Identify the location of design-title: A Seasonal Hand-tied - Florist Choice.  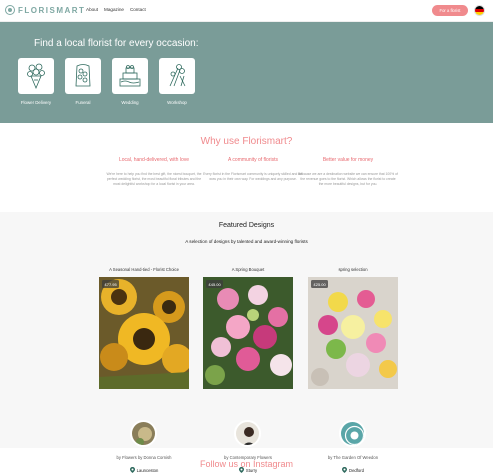
(144, 269).